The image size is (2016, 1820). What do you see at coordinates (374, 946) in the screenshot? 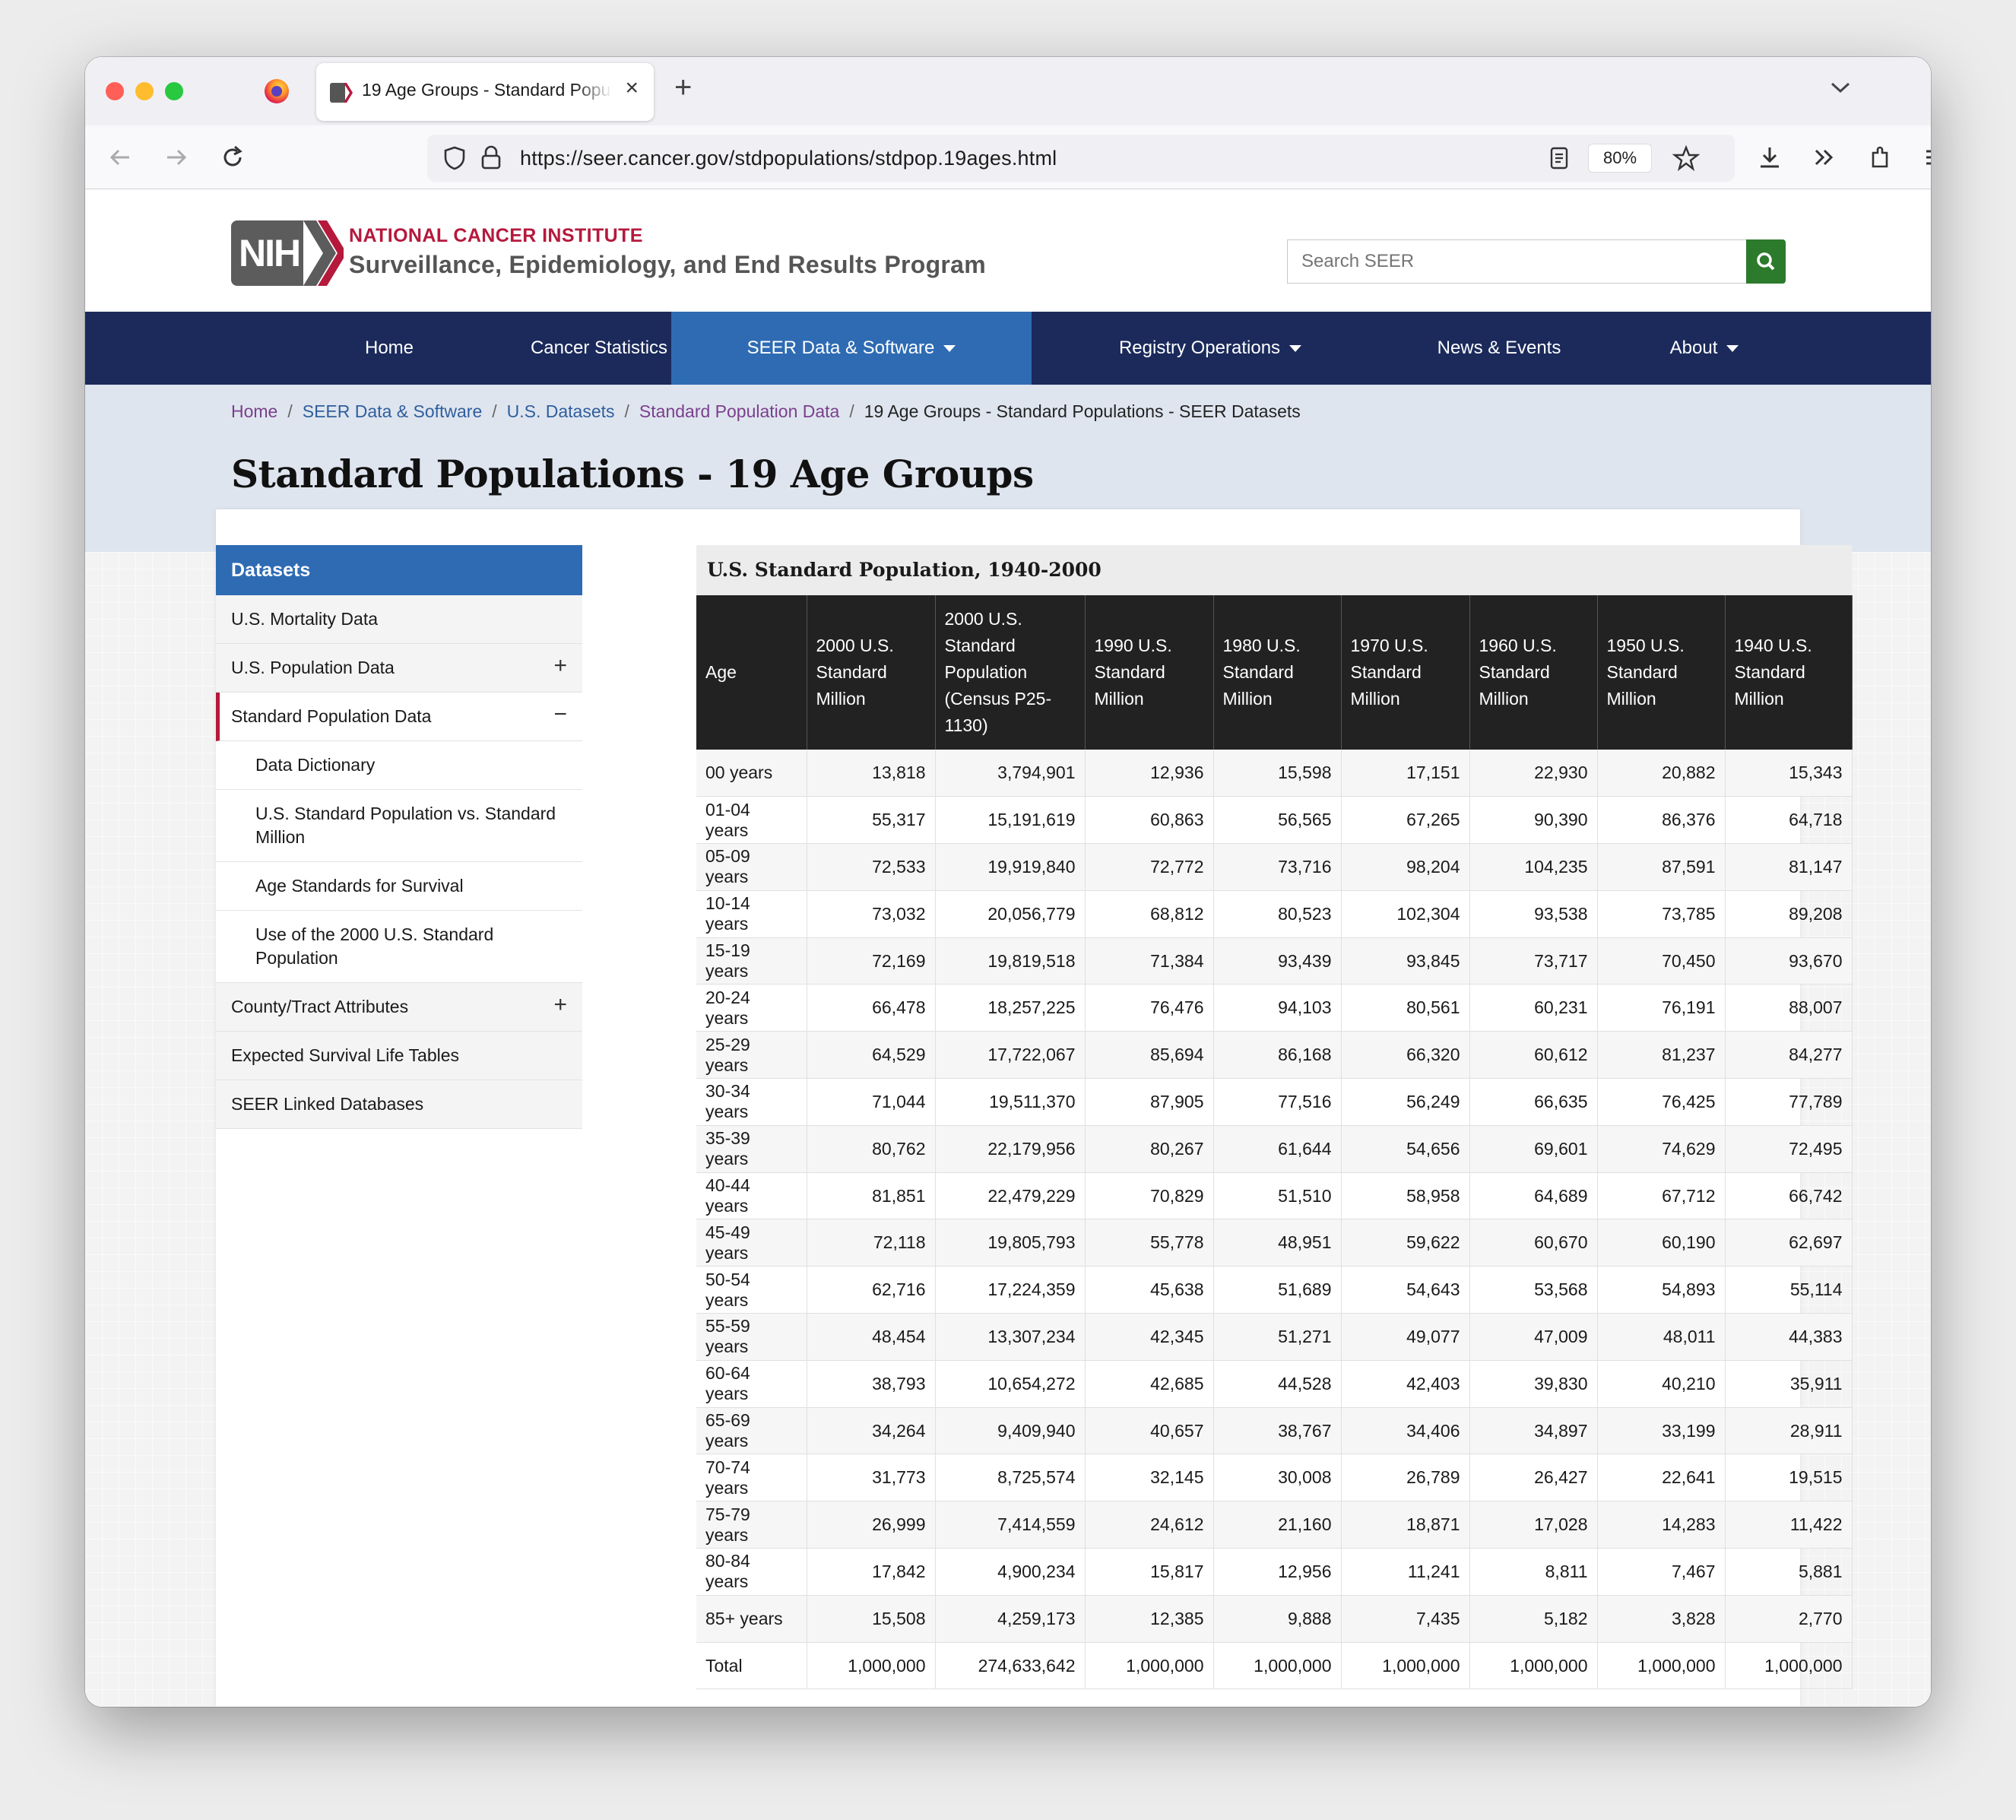
I see `sidebar-item-label: Use of the 2000 U.S. Standard Population` at bounding box center [374, 946].